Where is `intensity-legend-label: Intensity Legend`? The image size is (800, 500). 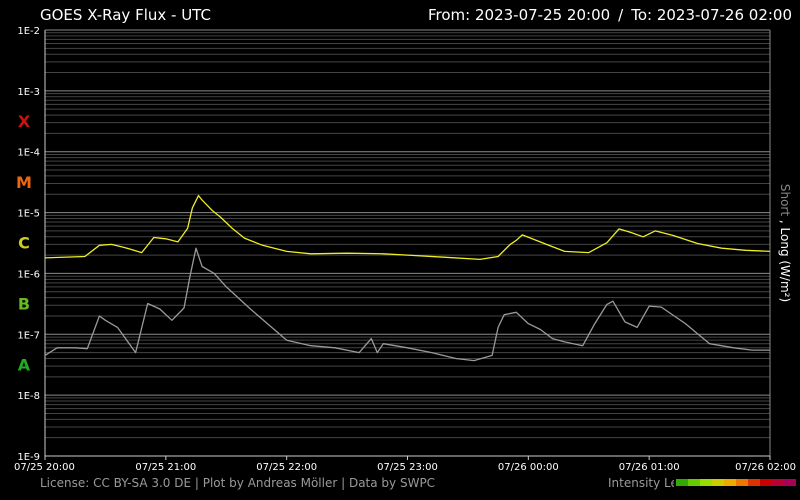 intensity-legend-label: Intensity Legend is located at coordinates (641, 483).